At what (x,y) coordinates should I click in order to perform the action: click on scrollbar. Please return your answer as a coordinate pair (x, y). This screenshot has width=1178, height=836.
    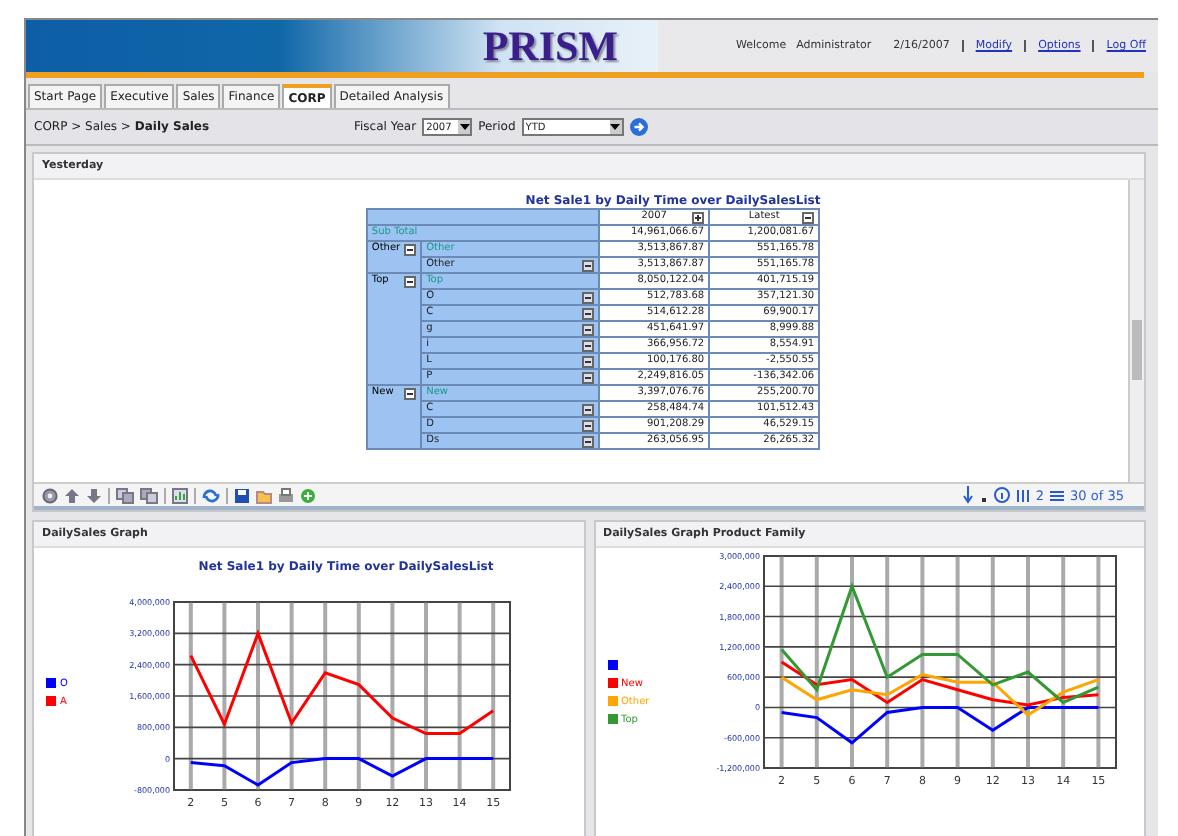
    Looking at the image, I should click on (1136, 331).